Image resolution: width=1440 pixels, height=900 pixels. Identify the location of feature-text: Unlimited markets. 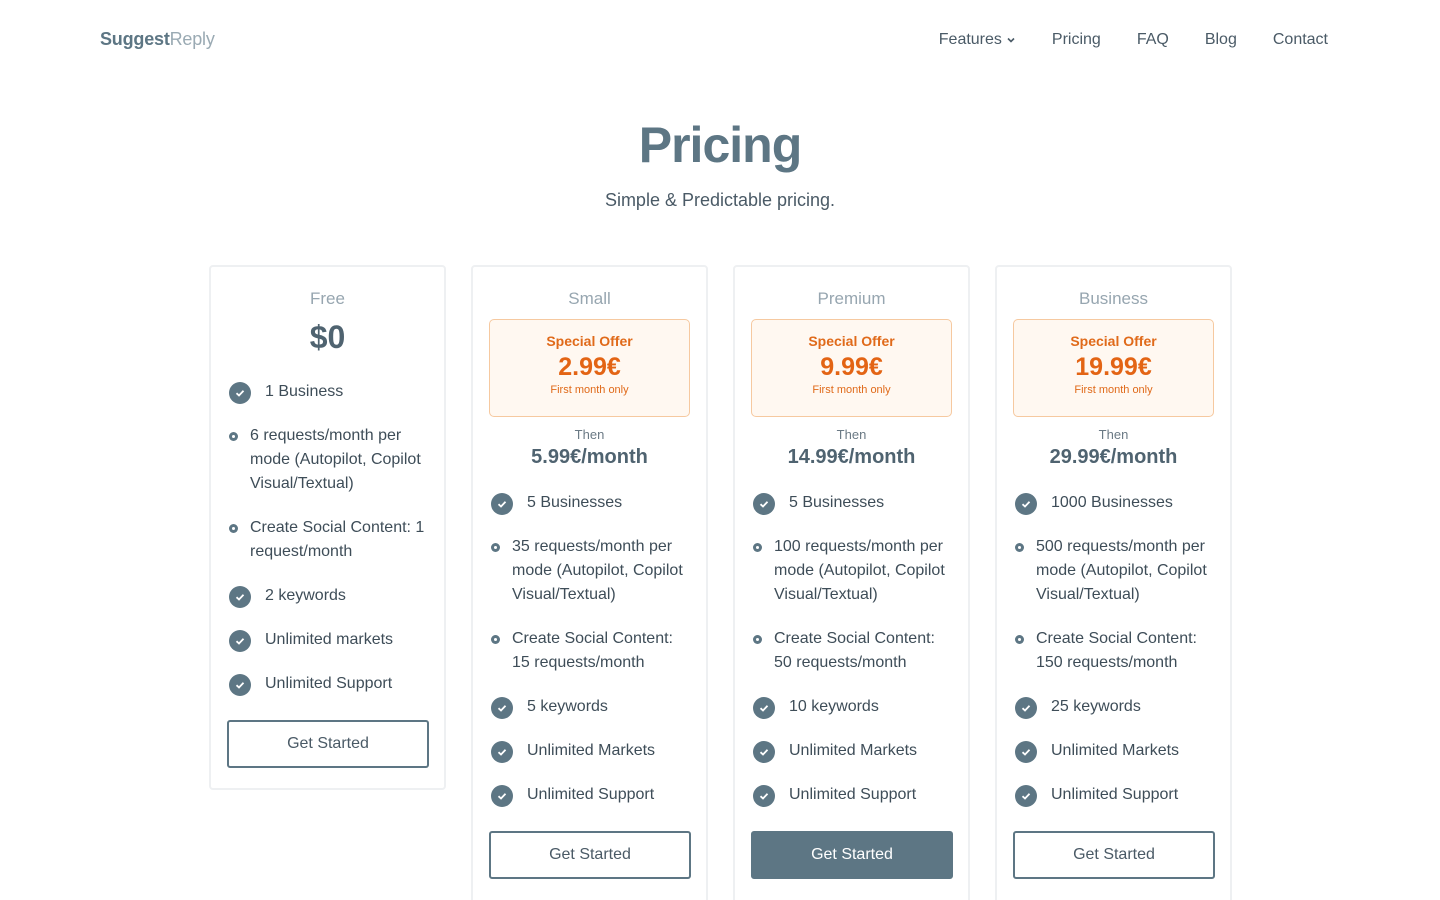
(329, 639).